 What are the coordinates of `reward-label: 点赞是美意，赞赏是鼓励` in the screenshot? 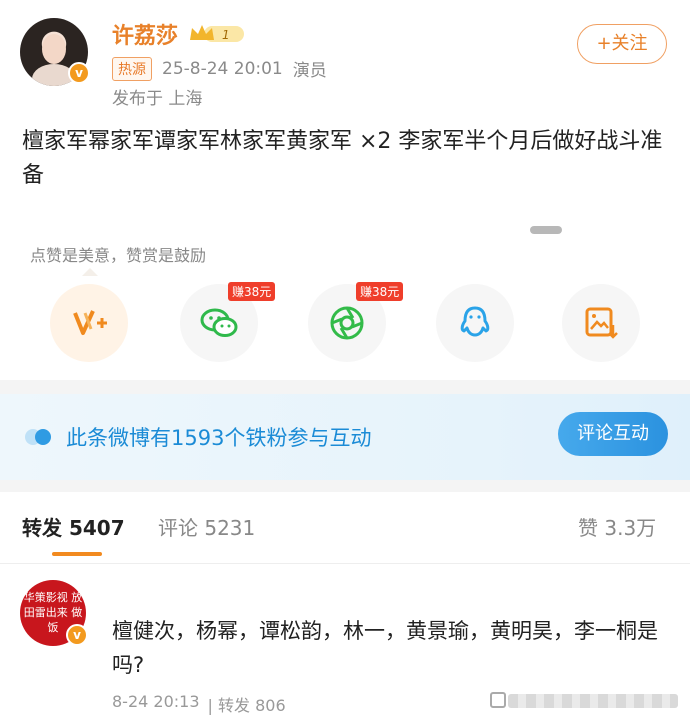 It's located at (118, 255).